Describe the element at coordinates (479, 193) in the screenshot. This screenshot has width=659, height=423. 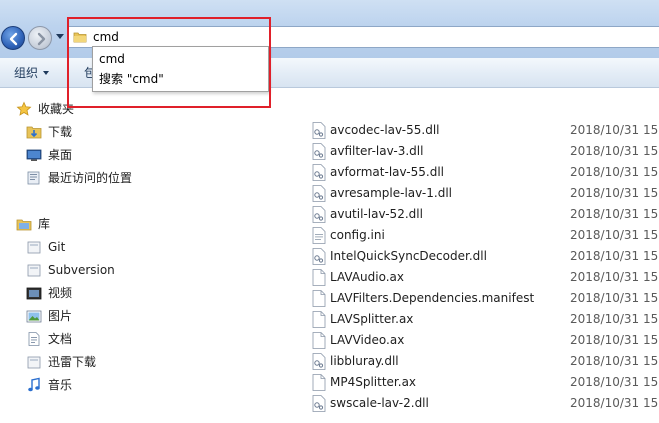
I see `file-row: avresample-lav-1.dll 2018/10/31 15:4` at that location.